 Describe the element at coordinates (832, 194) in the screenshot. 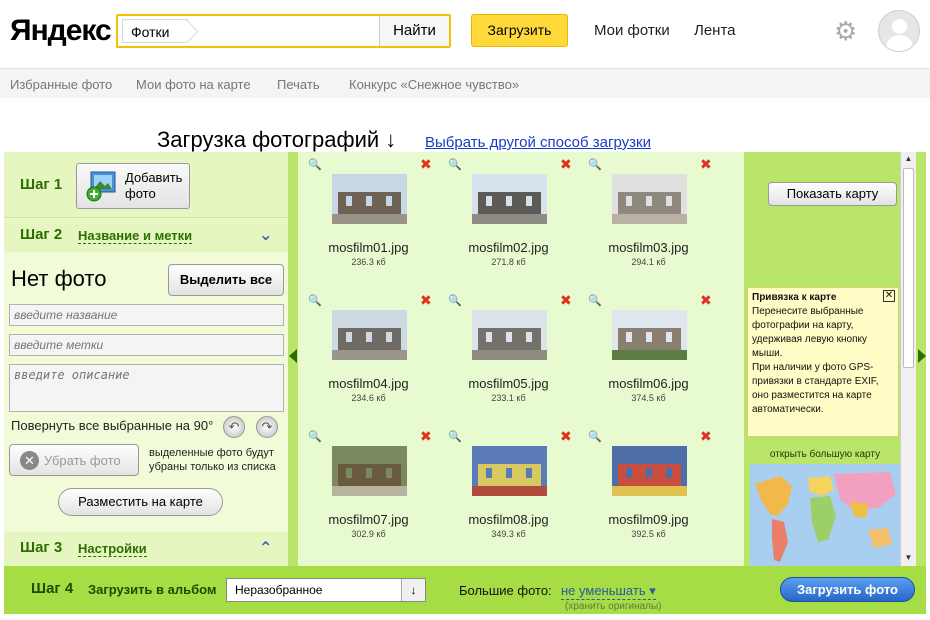

I see `show-map-button: Показать карту` at that location.